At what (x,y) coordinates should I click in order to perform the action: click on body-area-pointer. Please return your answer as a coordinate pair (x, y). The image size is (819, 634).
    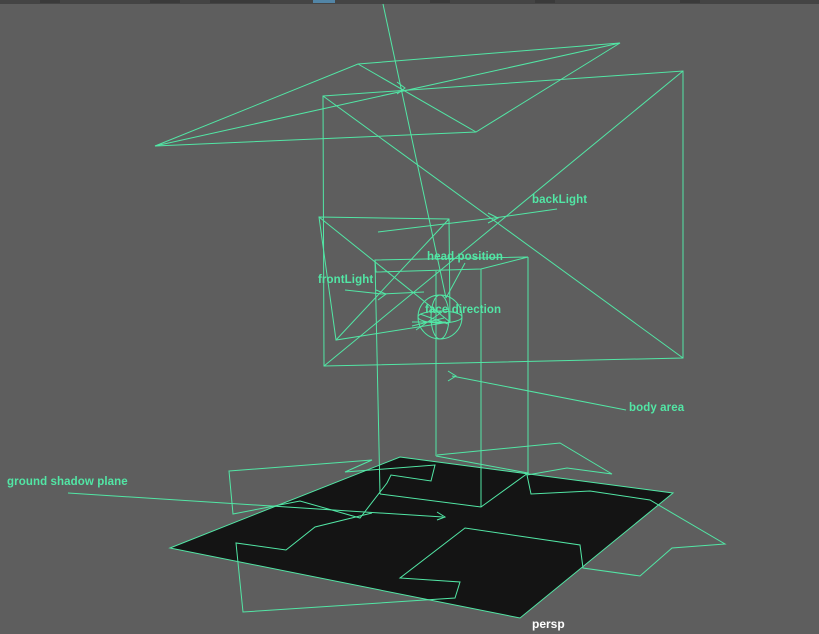
    Looking at the image, I should click on (539, 393).